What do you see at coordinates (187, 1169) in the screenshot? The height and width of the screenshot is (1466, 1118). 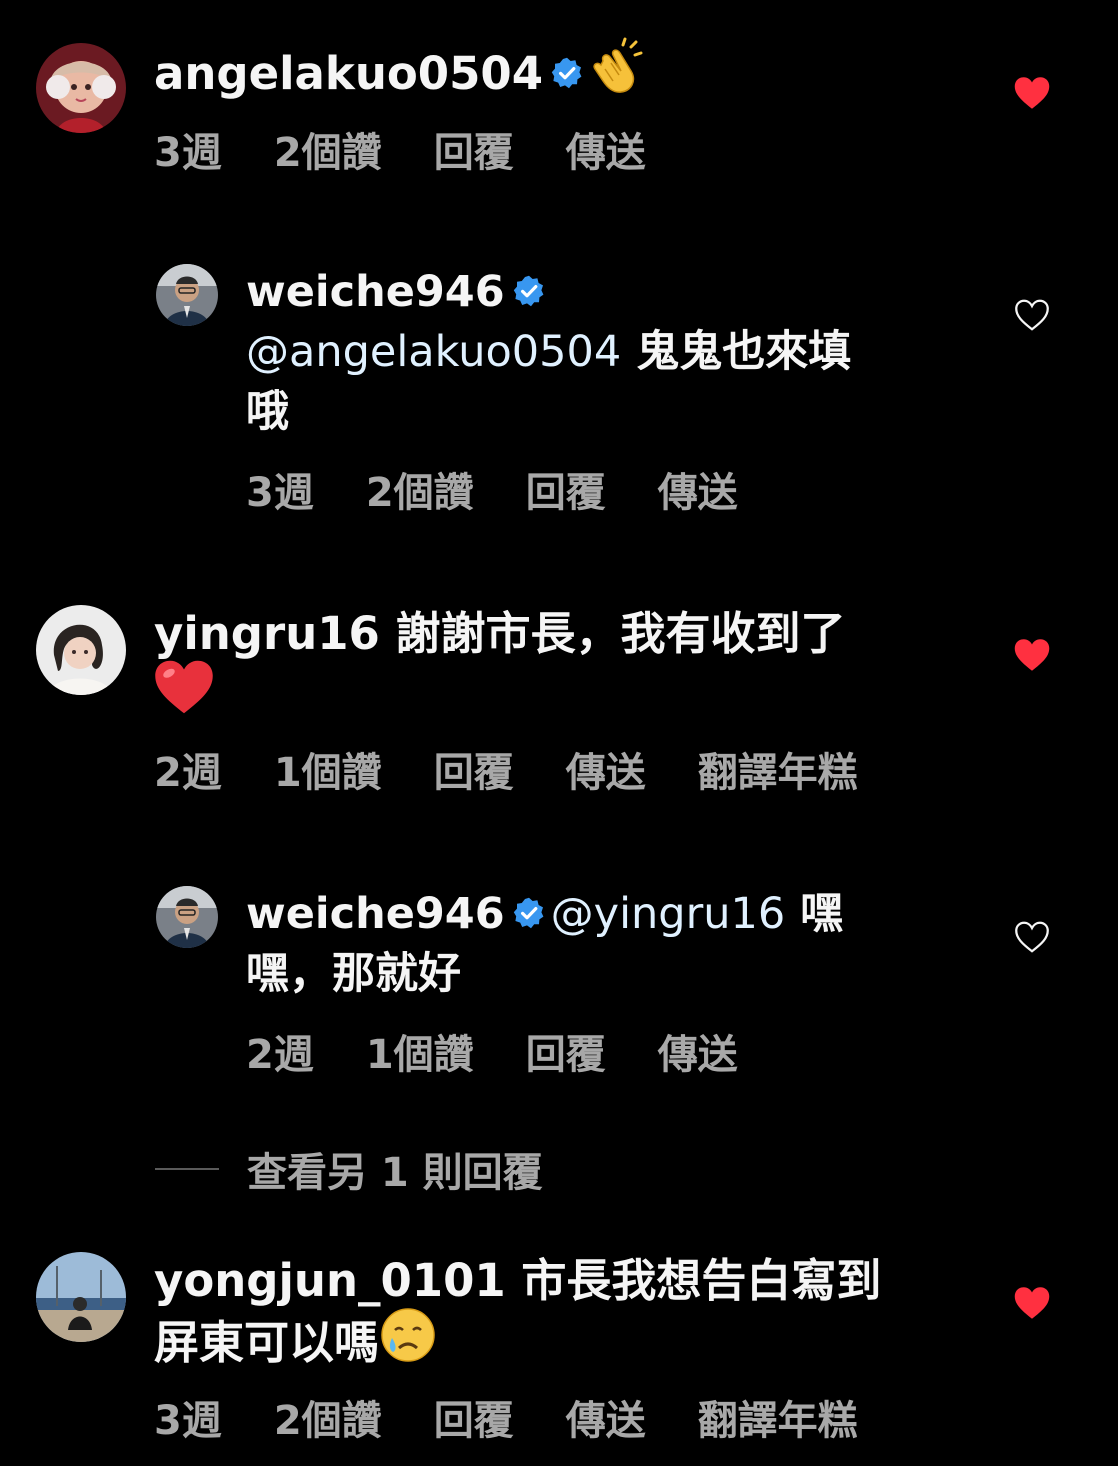 I see `divider-line` at bounding box center [187, 1169].